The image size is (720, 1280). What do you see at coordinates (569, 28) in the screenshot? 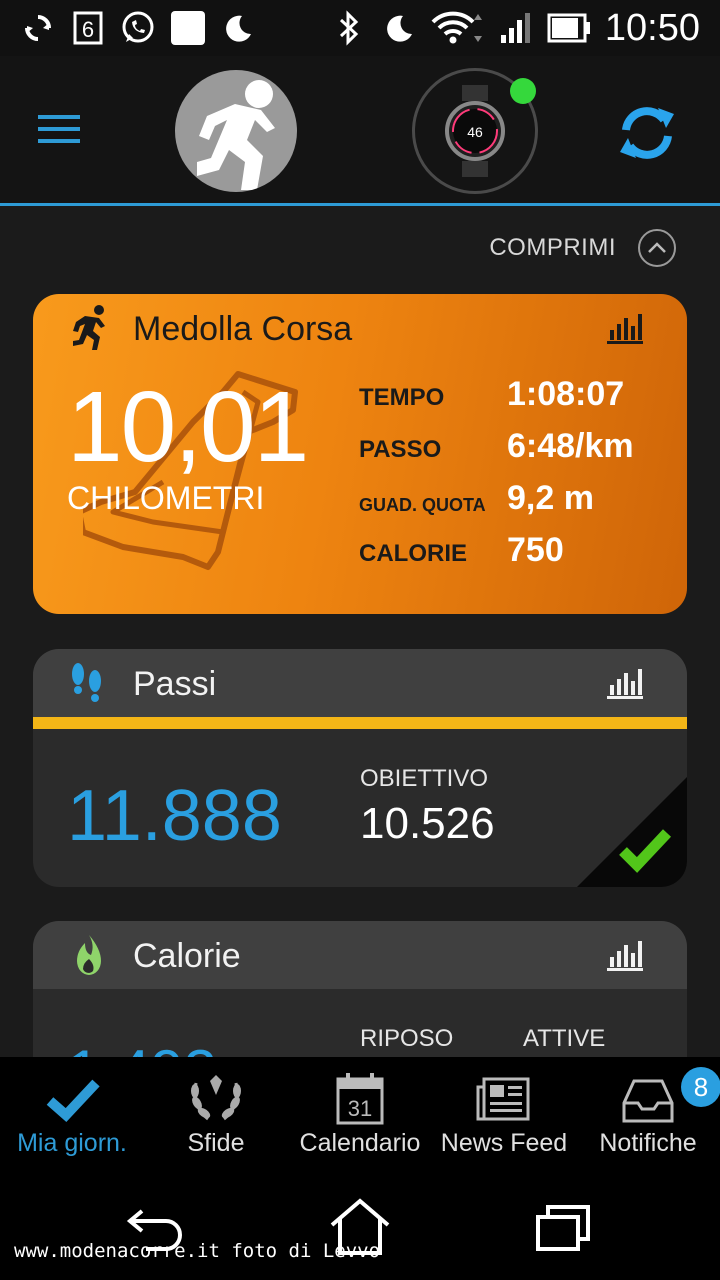
I see `battery-icon` at bounding box center [569, 28].